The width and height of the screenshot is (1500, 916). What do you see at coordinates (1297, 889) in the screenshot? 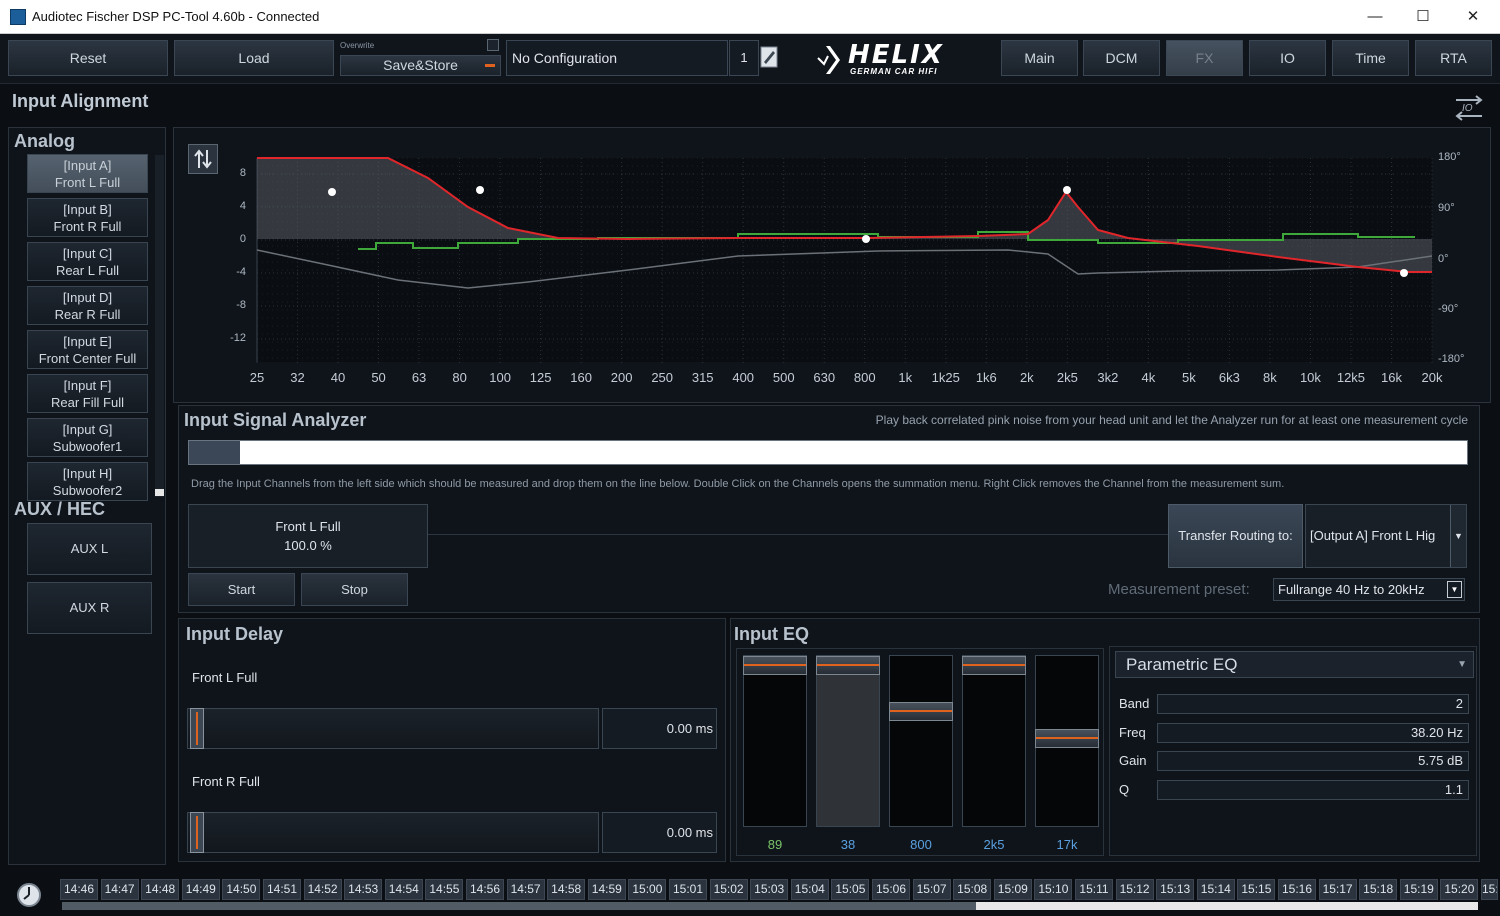
I see `timeline-tick: 15:16` at bounding box center [1297, 889].